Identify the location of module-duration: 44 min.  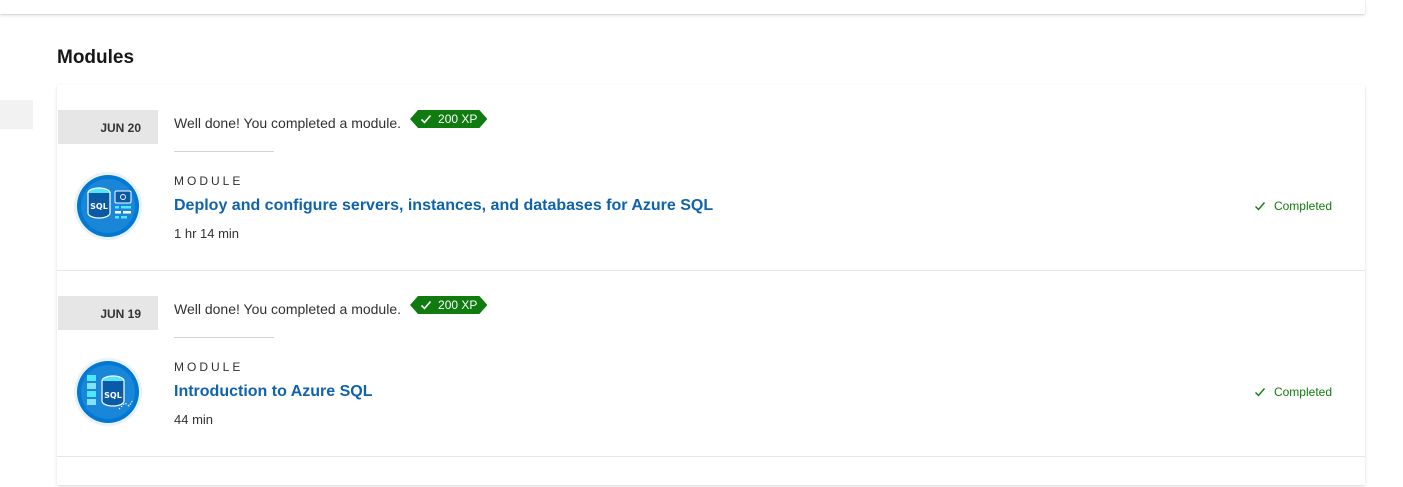
(194, 419).